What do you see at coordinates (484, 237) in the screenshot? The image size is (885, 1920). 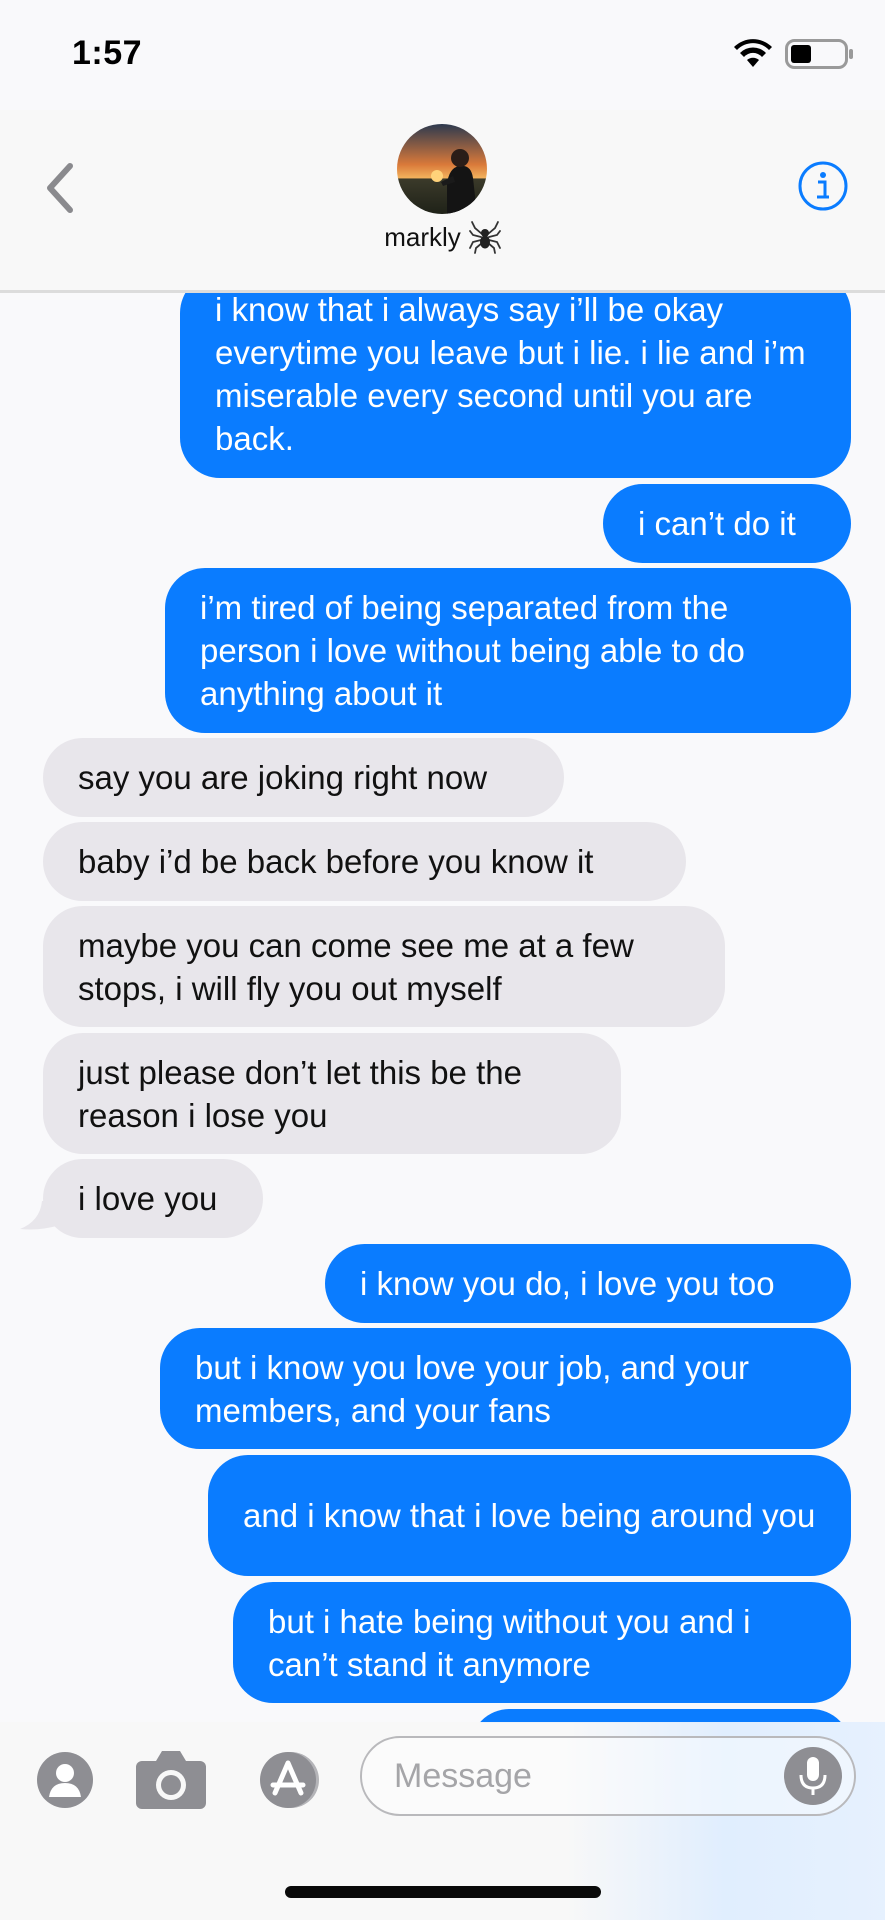 I see `spider-icon` at bounding box center [484, 237].